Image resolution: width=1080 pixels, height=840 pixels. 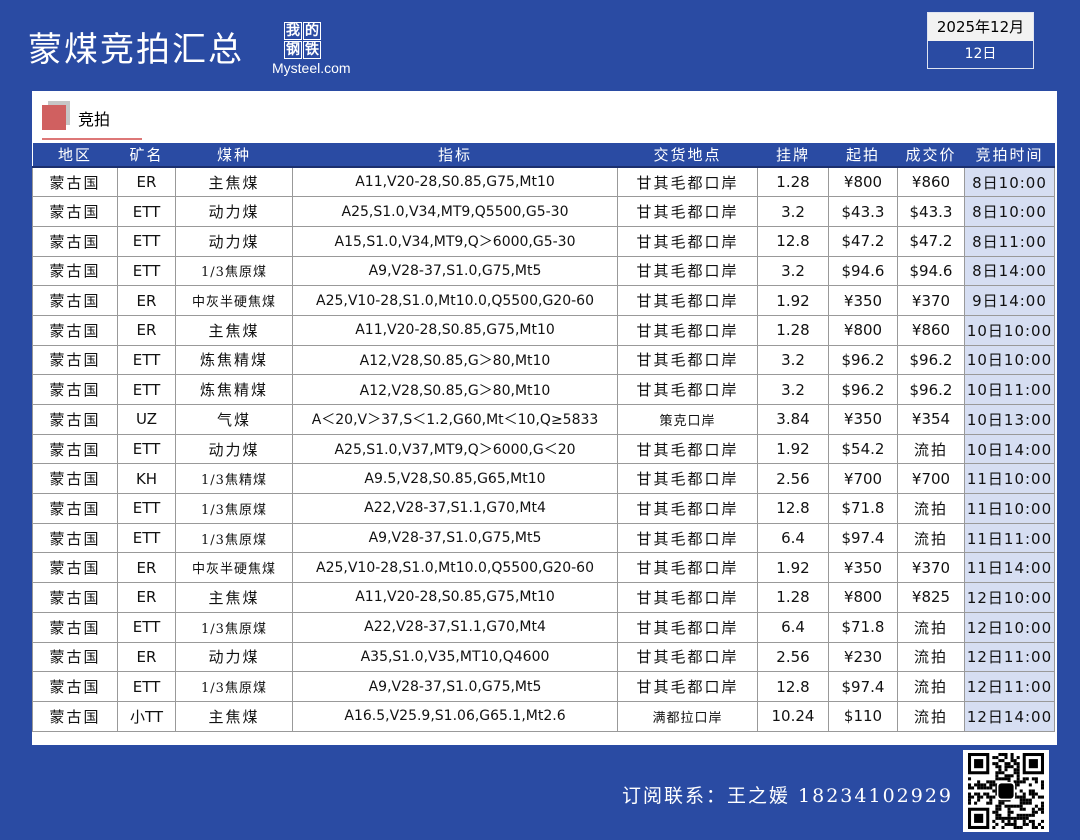 What do you see at coordinates (311, 68) in the screenshot?
I see `logo-text: Mysteel.com` at bounding box center [311, 68].